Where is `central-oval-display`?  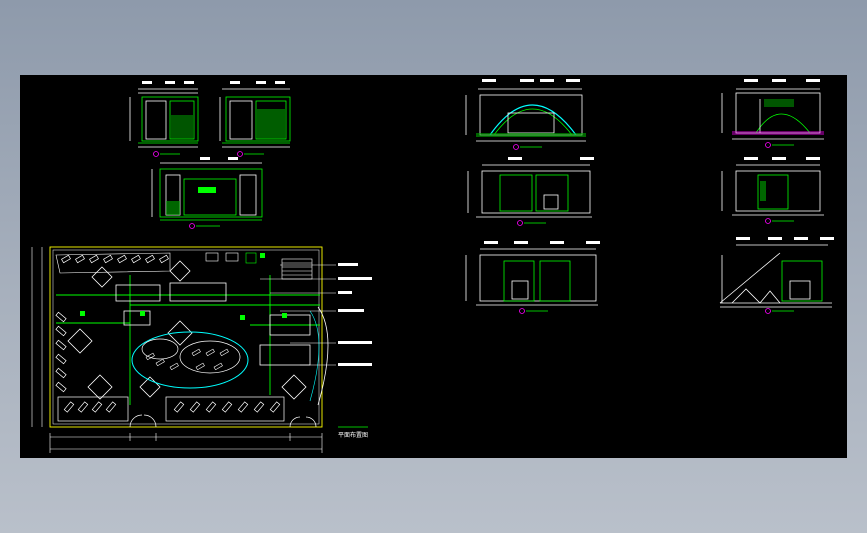 central-oval-display is located at coordinates (190, 360).